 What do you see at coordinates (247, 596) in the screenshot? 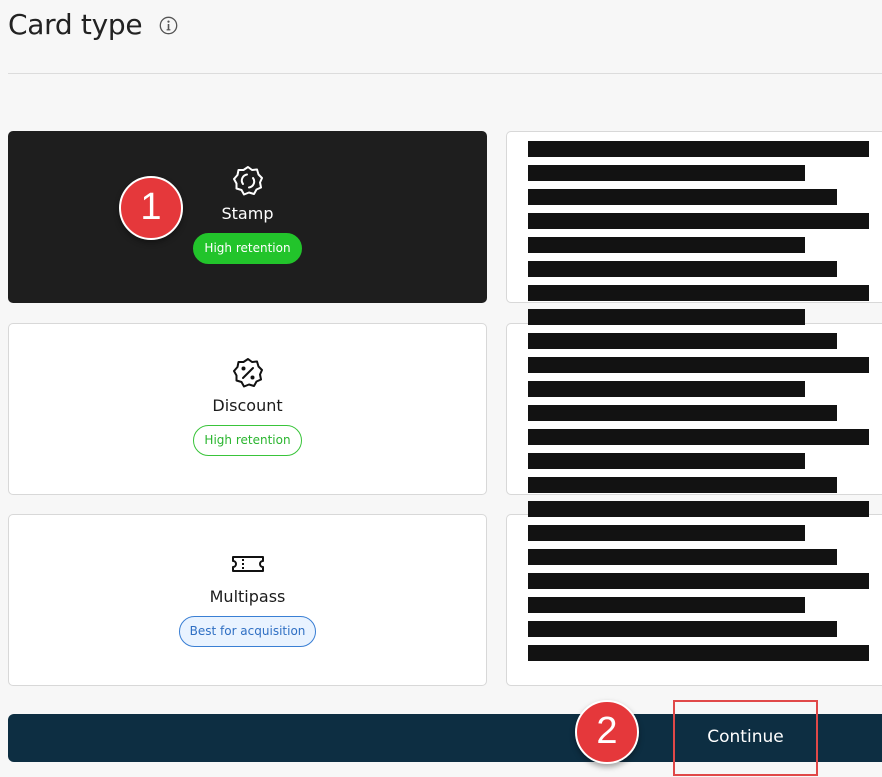
I see `card-label: Multipass` at bounding box center [247, 596].